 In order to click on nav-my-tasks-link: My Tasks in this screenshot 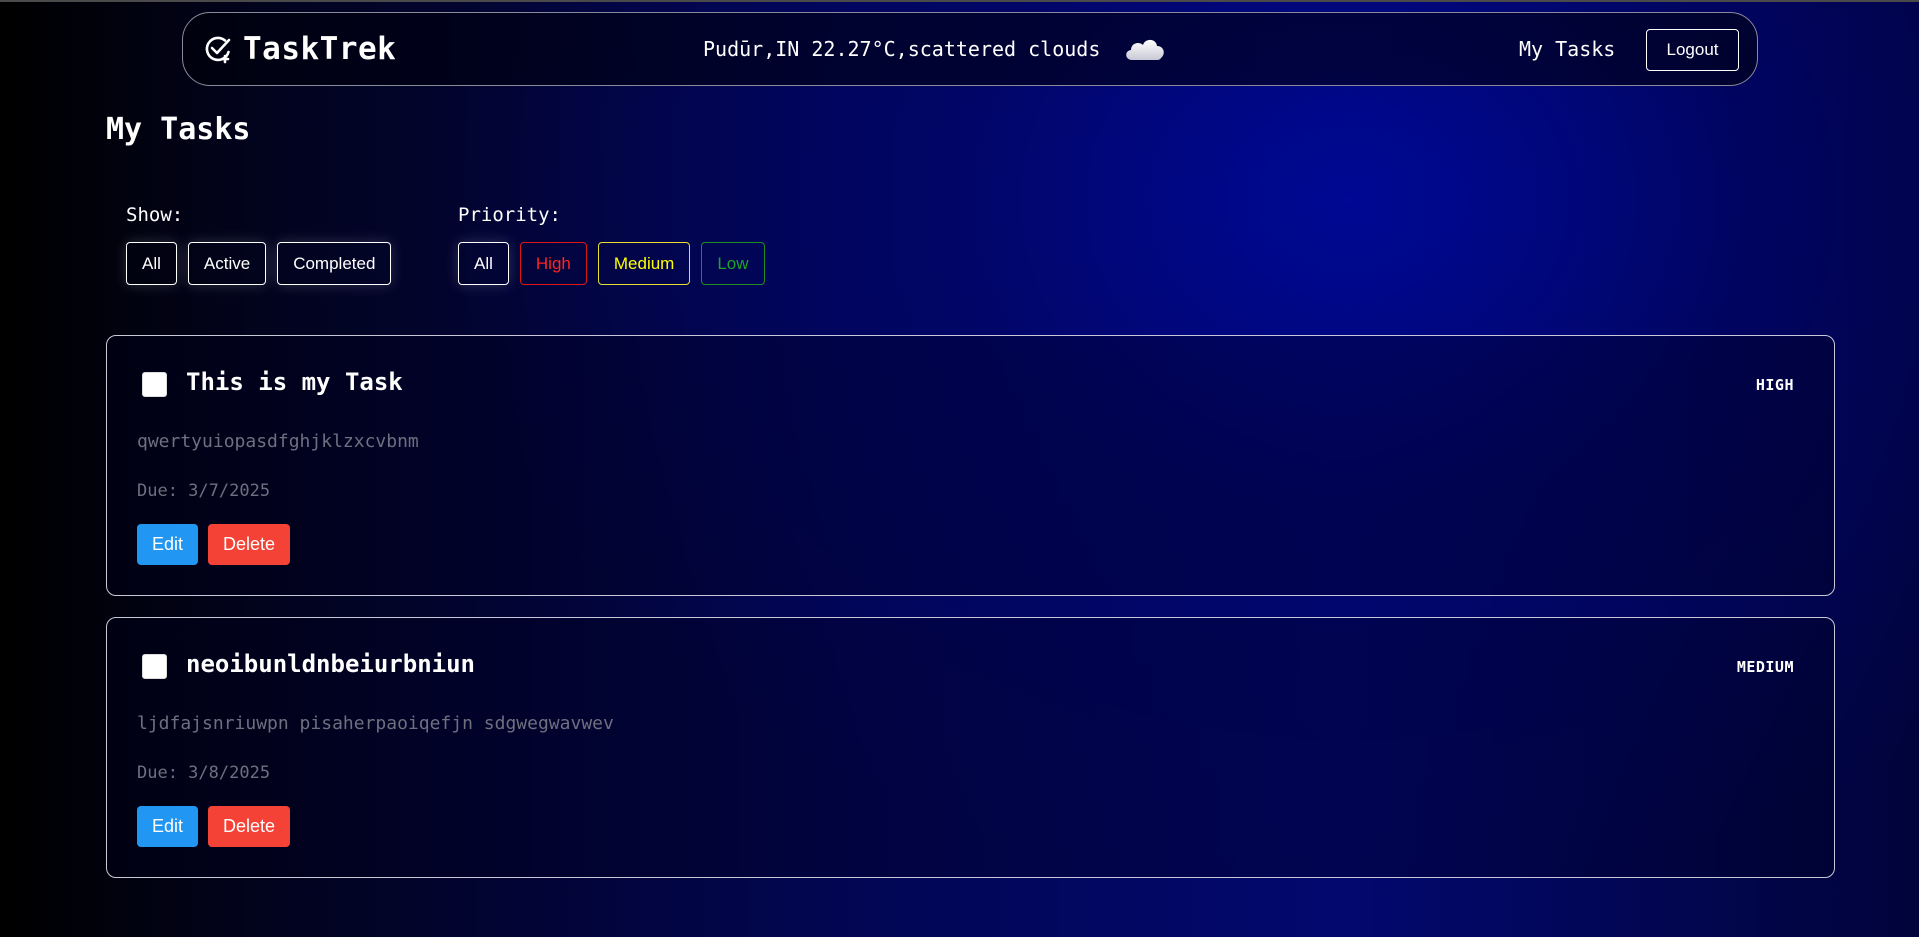, I will do `click(1567, 49)`.